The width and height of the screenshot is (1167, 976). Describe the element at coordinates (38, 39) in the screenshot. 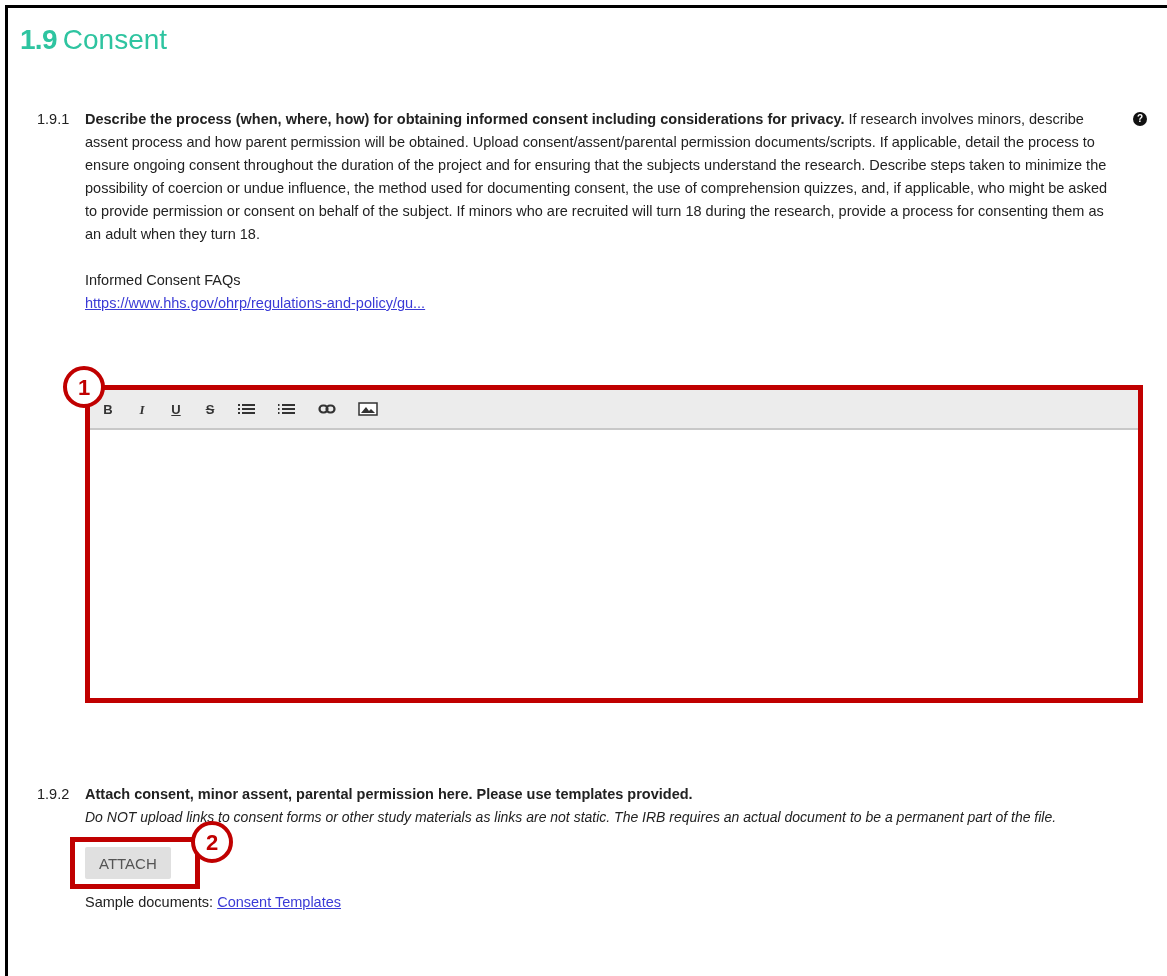

I see `section-number: 1.9` at that location.